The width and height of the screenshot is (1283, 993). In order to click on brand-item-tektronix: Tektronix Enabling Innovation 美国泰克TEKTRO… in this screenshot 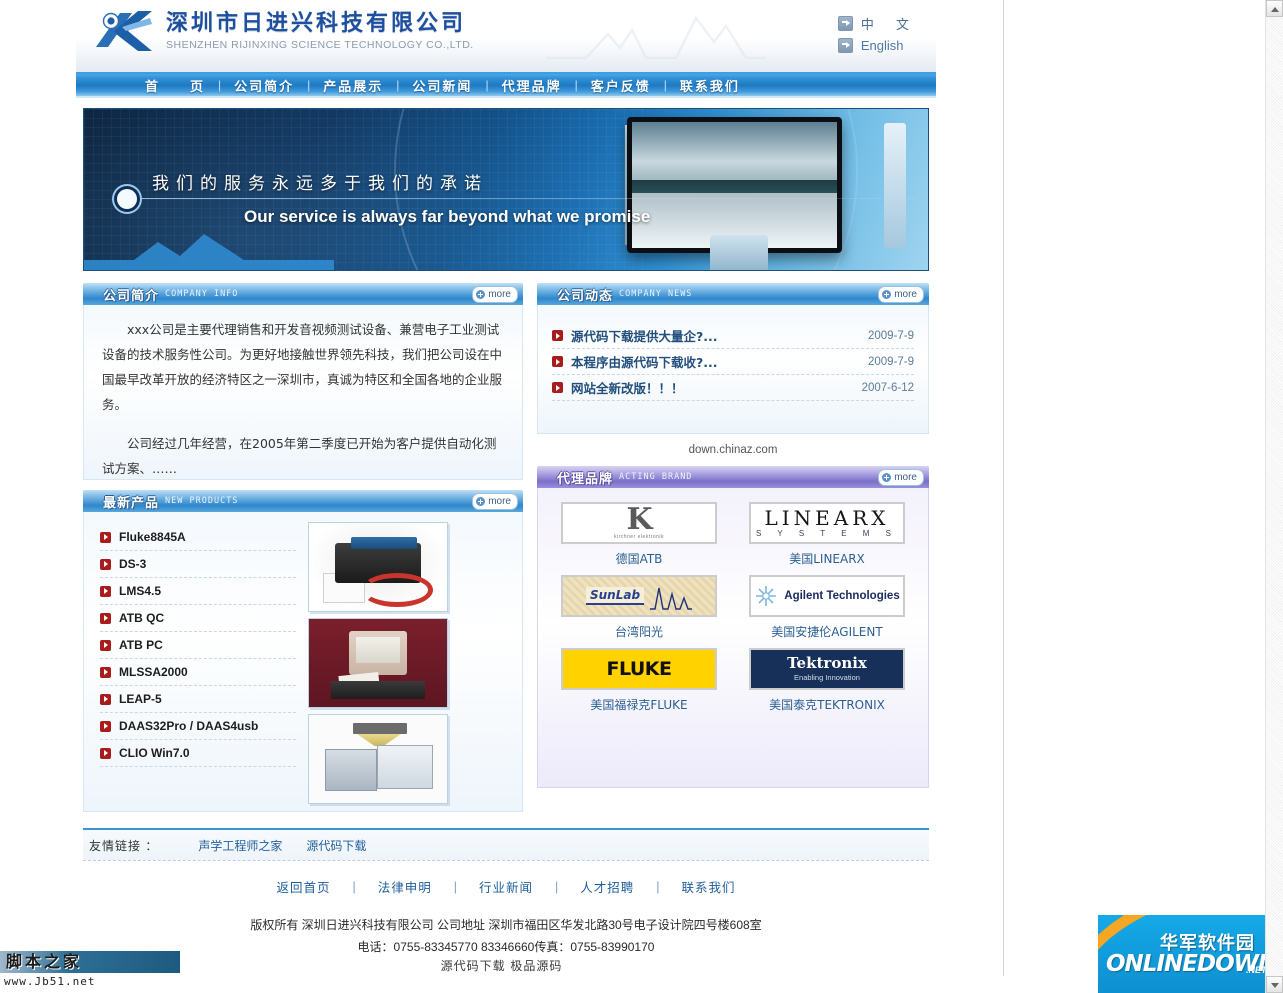, I will do `click(827, 680)`.